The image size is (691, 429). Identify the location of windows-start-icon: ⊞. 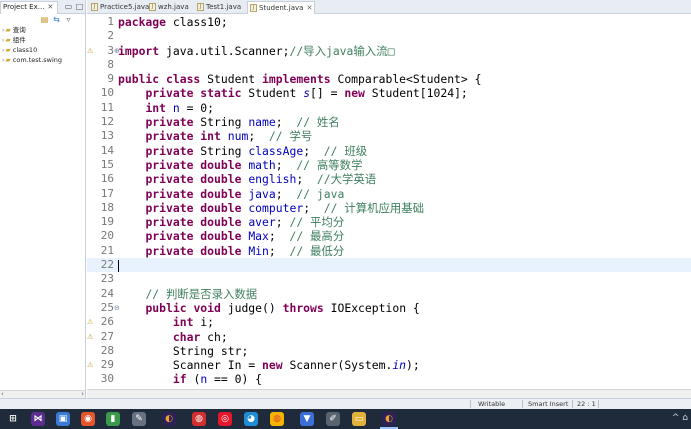
(13, 419).